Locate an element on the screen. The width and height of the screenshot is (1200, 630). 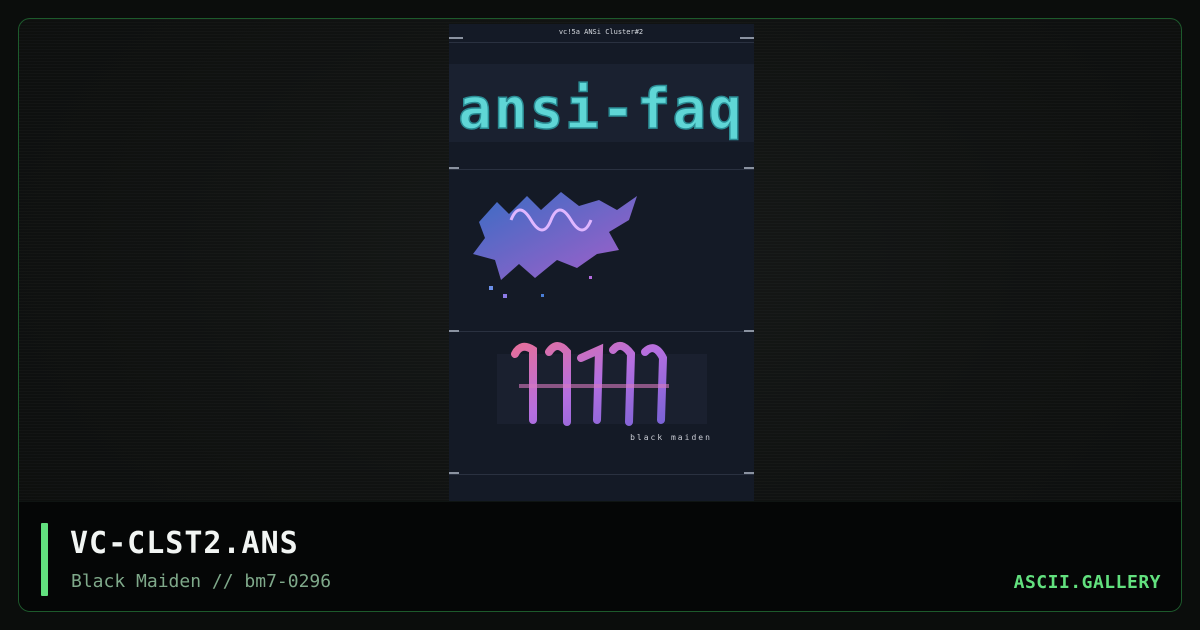
artwork-header-text: vc!5a ANSi Cluster#2 is located at coordinates (601, 32).